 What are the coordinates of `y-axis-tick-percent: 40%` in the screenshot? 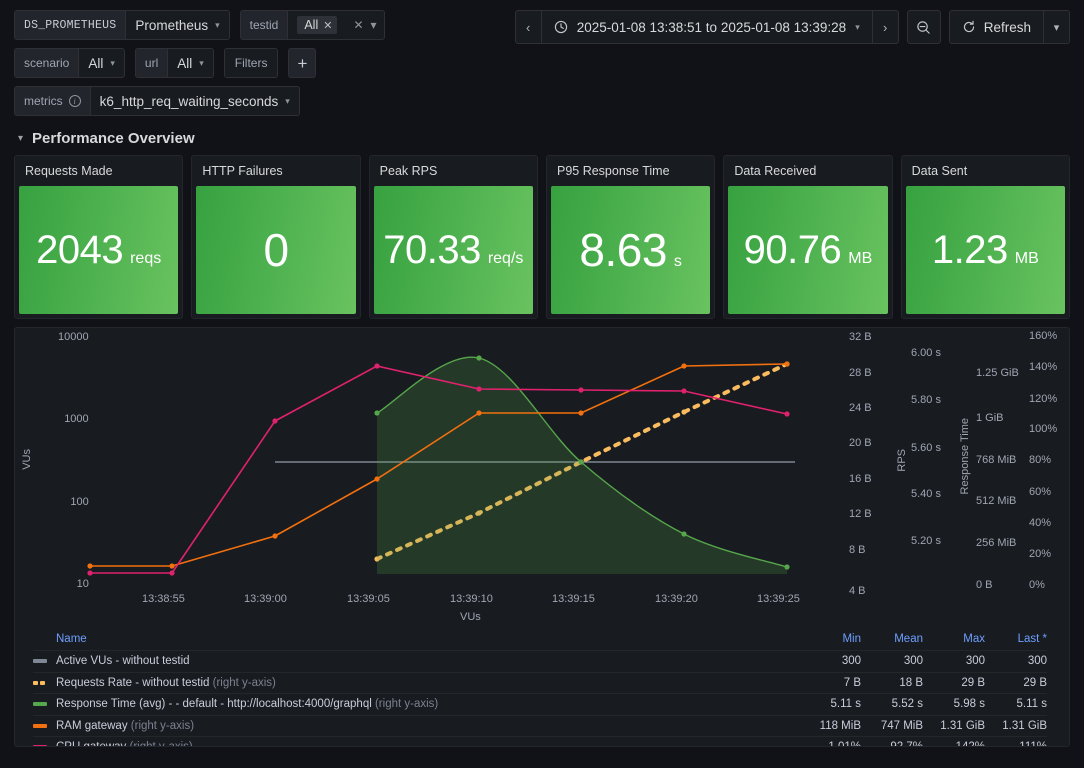 It's located at (1040, 523).